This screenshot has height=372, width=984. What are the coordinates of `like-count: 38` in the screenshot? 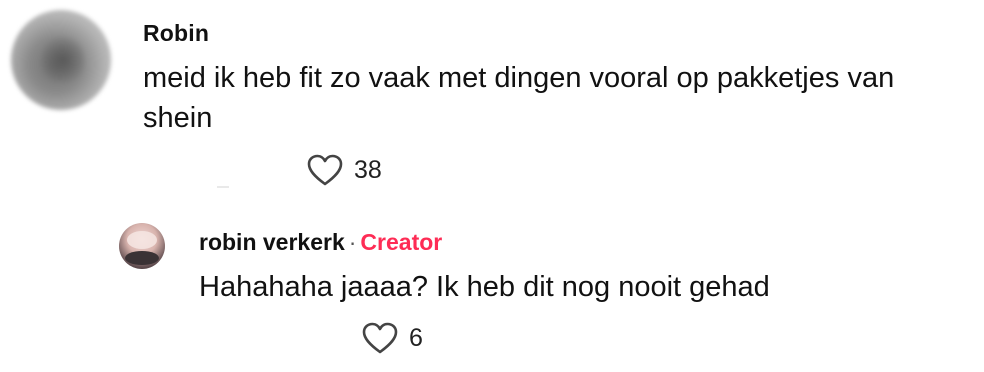 It's located at (368, 169).